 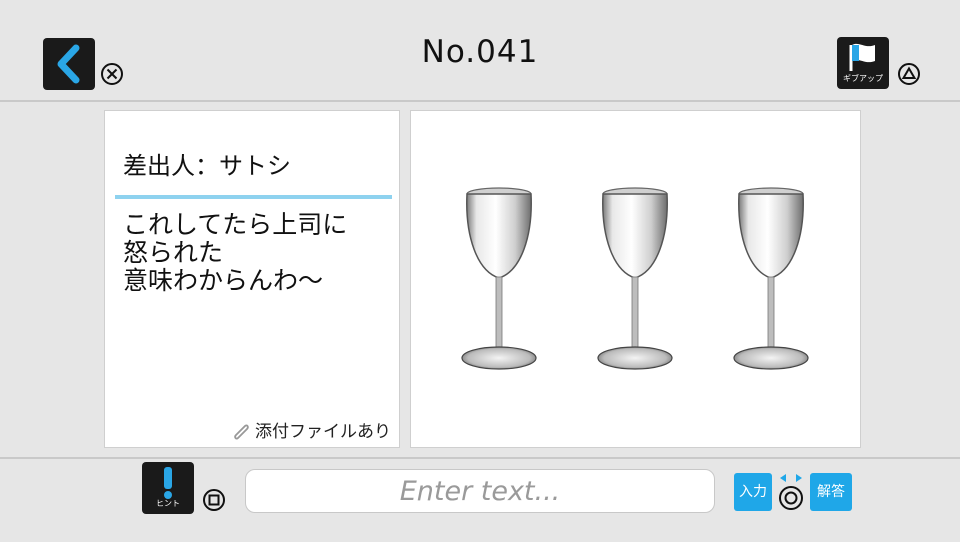 I want to click on attachment-label: 添付ファイルあり, so click(x=323, y=432).